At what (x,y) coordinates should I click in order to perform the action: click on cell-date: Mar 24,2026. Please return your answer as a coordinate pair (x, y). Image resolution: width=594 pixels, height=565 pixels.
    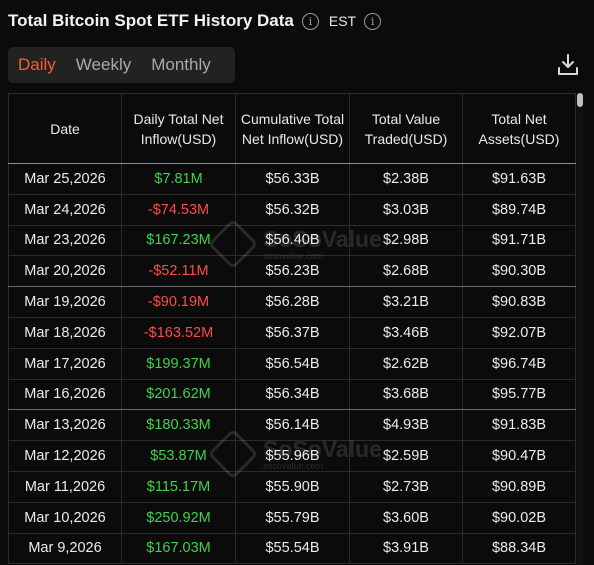
    Looking at the image, I should click on (65, 210).